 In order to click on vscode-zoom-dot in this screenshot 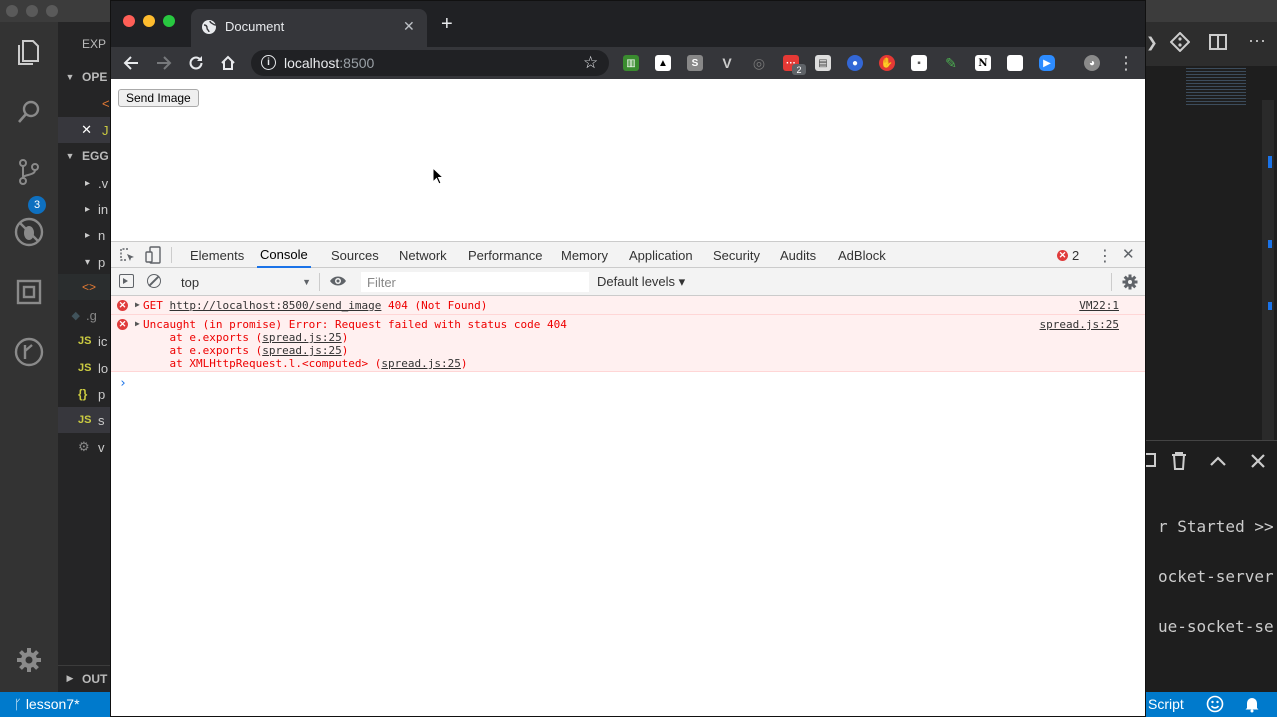, I will do `click(52, 11)`.